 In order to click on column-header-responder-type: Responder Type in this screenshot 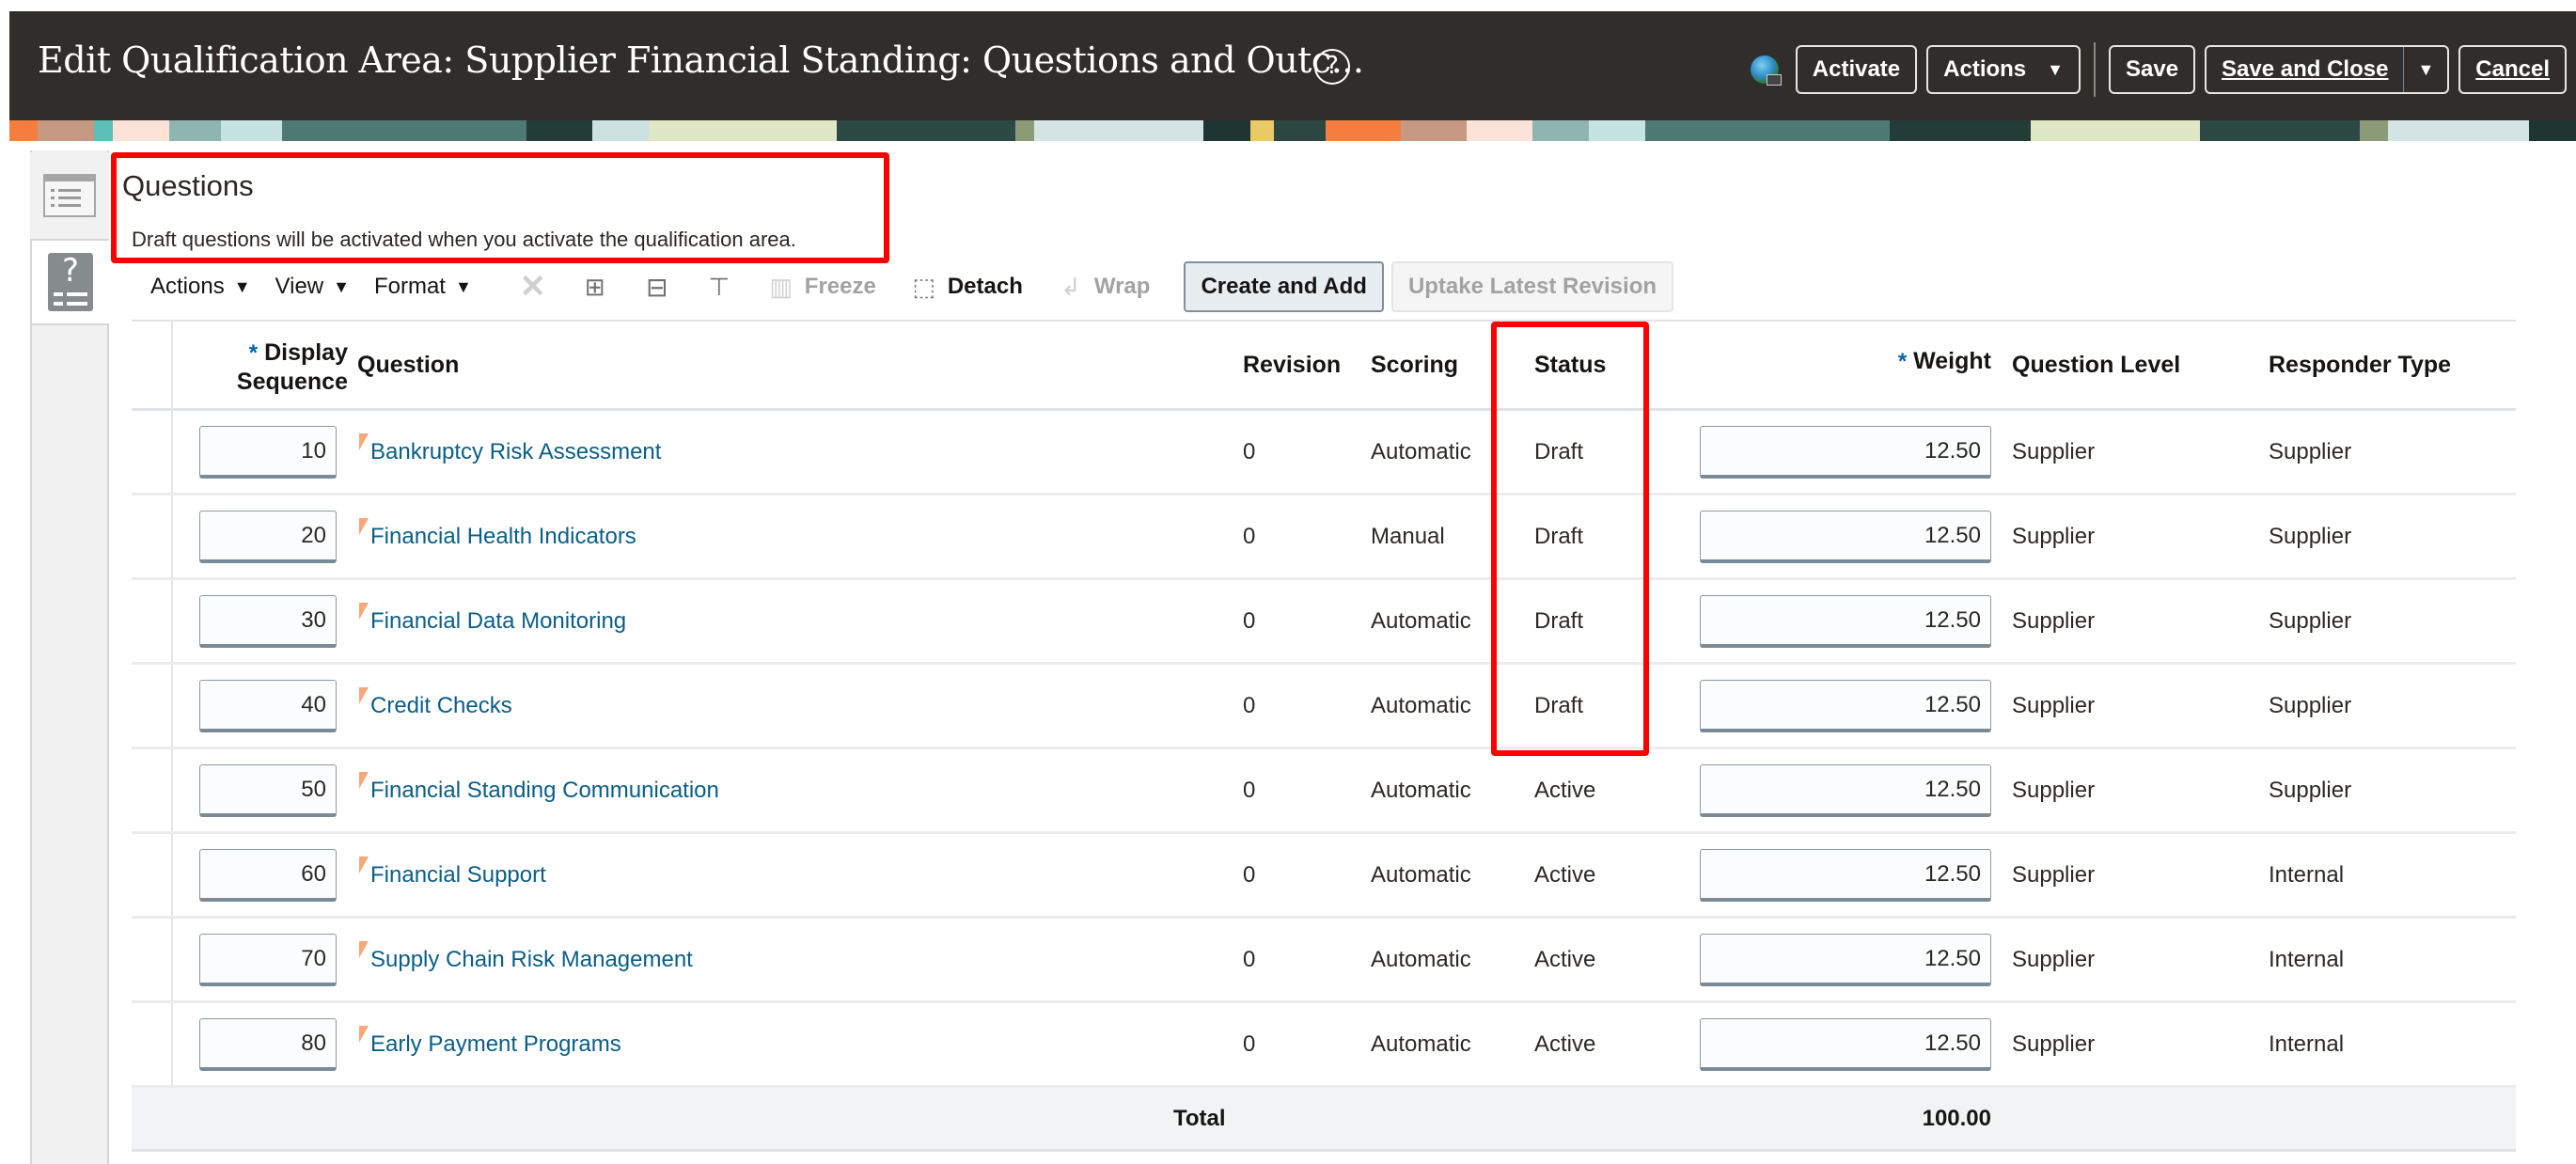, I will do `click(2360, 365)`.